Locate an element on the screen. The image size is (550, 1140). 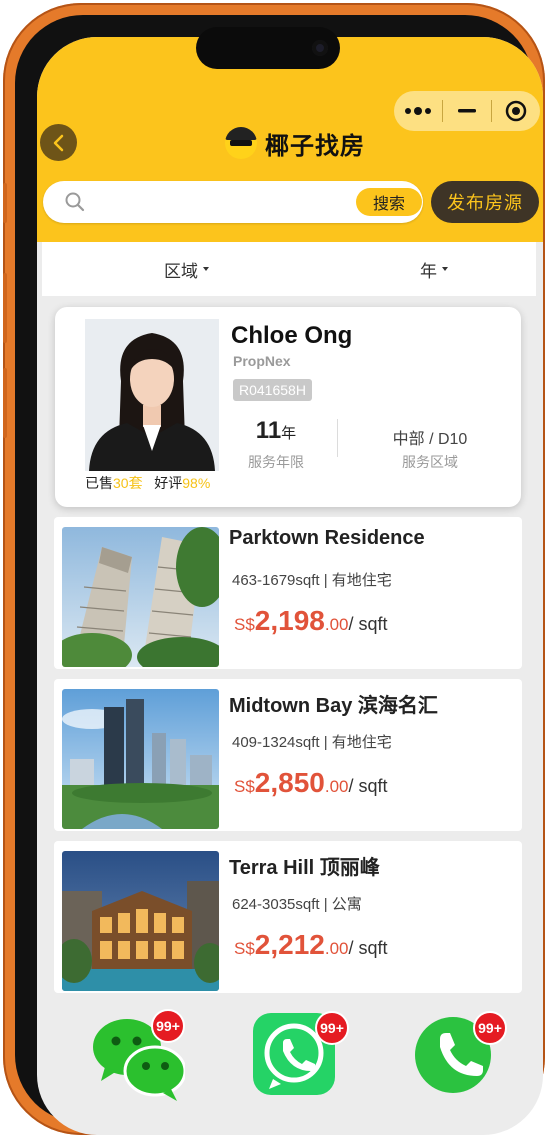
filter-year-label: 年 is located at coordinates (428, 271).